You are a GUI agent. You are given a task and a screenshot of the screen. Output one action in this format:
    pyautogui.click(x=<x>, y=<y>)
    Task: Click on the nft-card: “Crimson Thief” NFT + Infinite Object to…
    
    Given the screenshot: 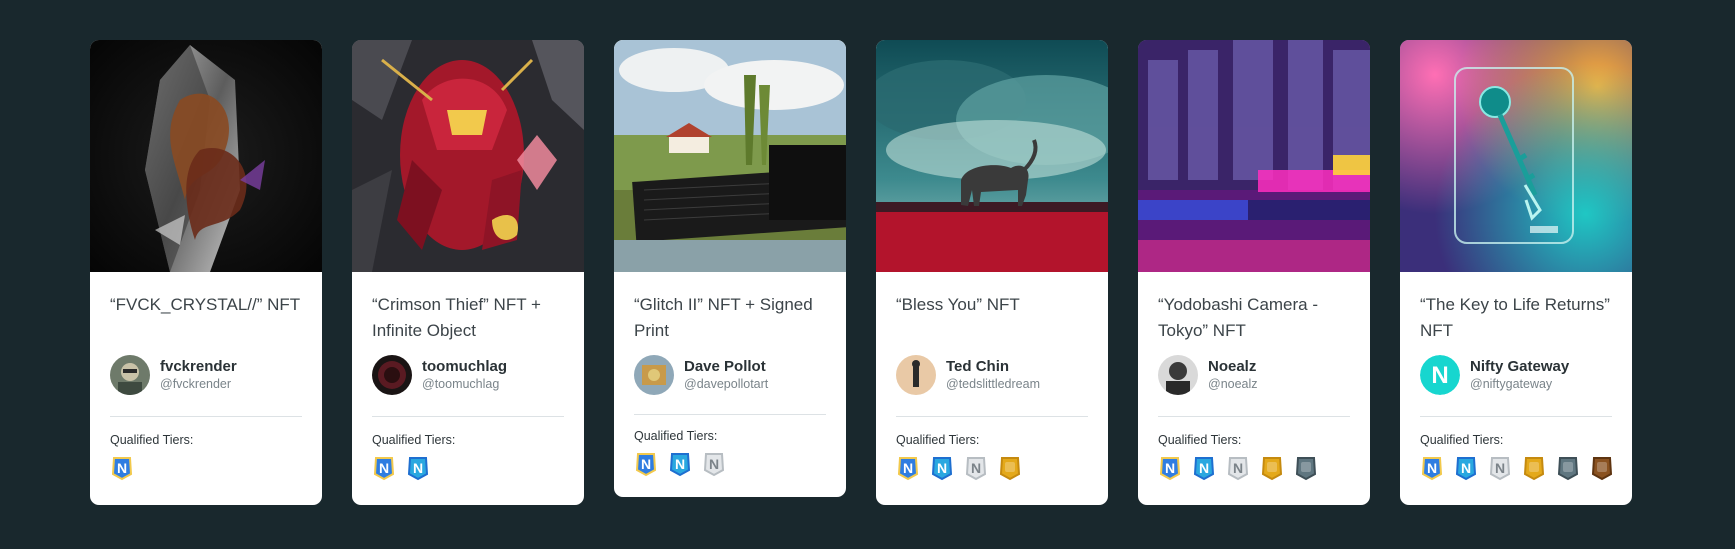 What is the action you would take?
    pyautogui.click(x=468, y=272)
    